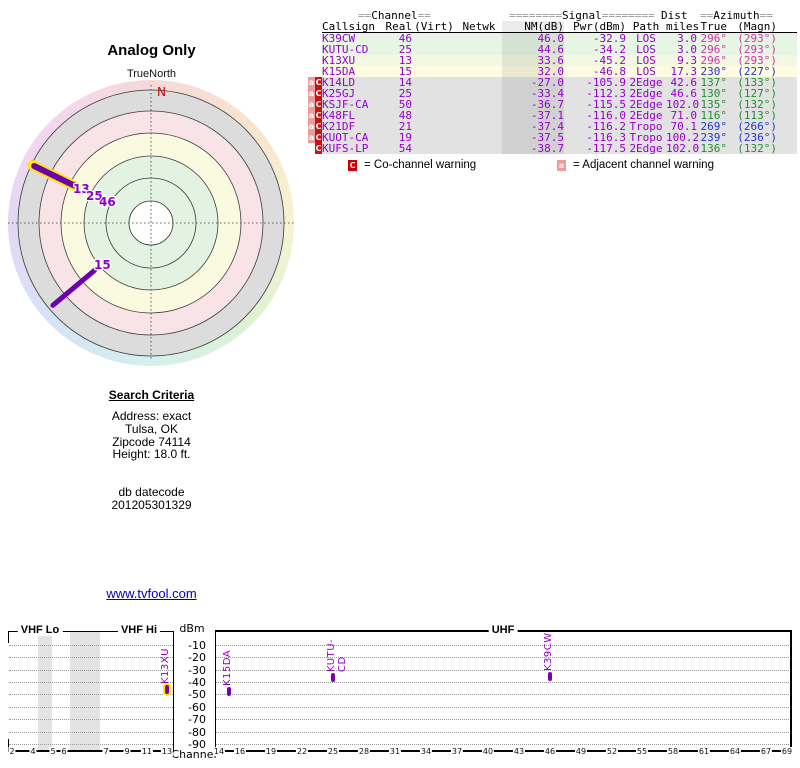  What do you see at coordinates (646, 26) in the screenshot?
I see `col-path: Path` at bounding box center [646, 26].